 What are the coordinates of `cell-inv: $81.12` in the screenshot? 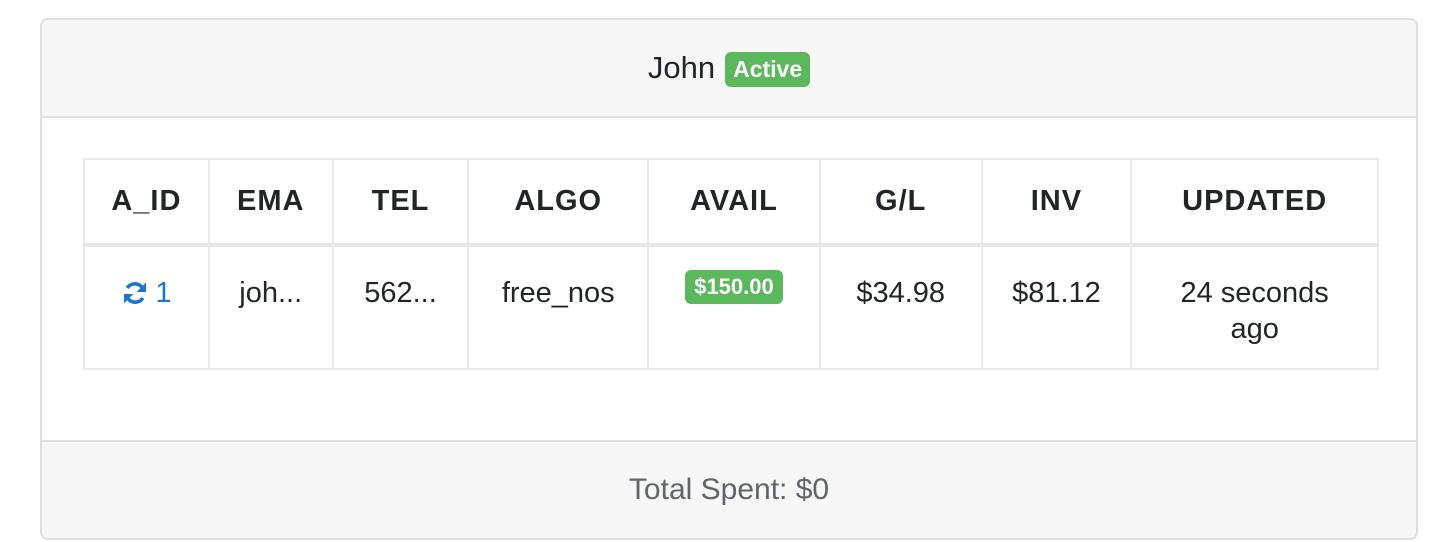 It's located at (1056, 307).